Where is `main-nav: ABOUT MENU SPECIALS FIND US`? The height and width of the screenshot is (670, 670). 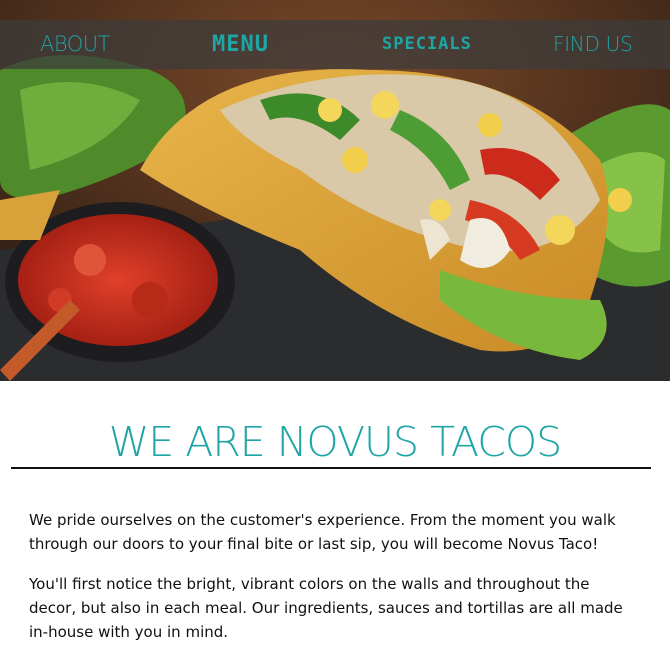
main-nav: ABOUT MENU SPECIALS FIND US is located at coordinates (335, 44).